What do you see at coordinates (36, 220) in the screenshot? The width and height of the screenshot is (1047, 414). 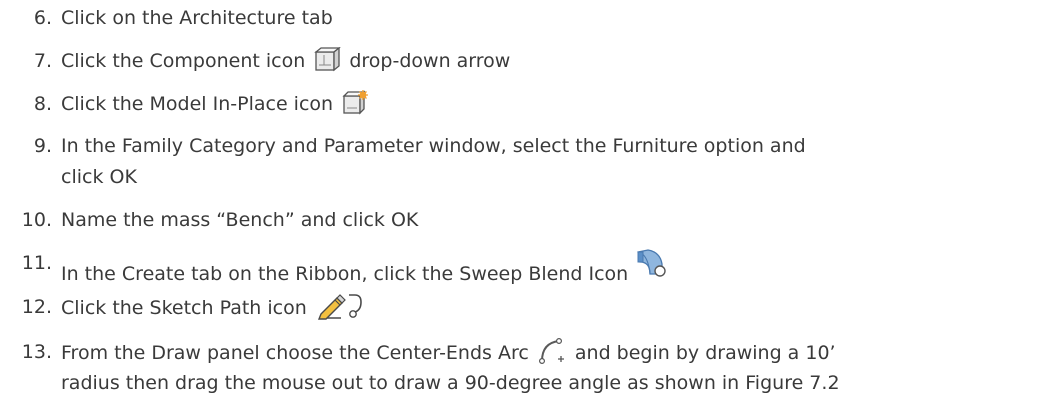 I see `step-number: 10.` at bounding box center [36, 220].